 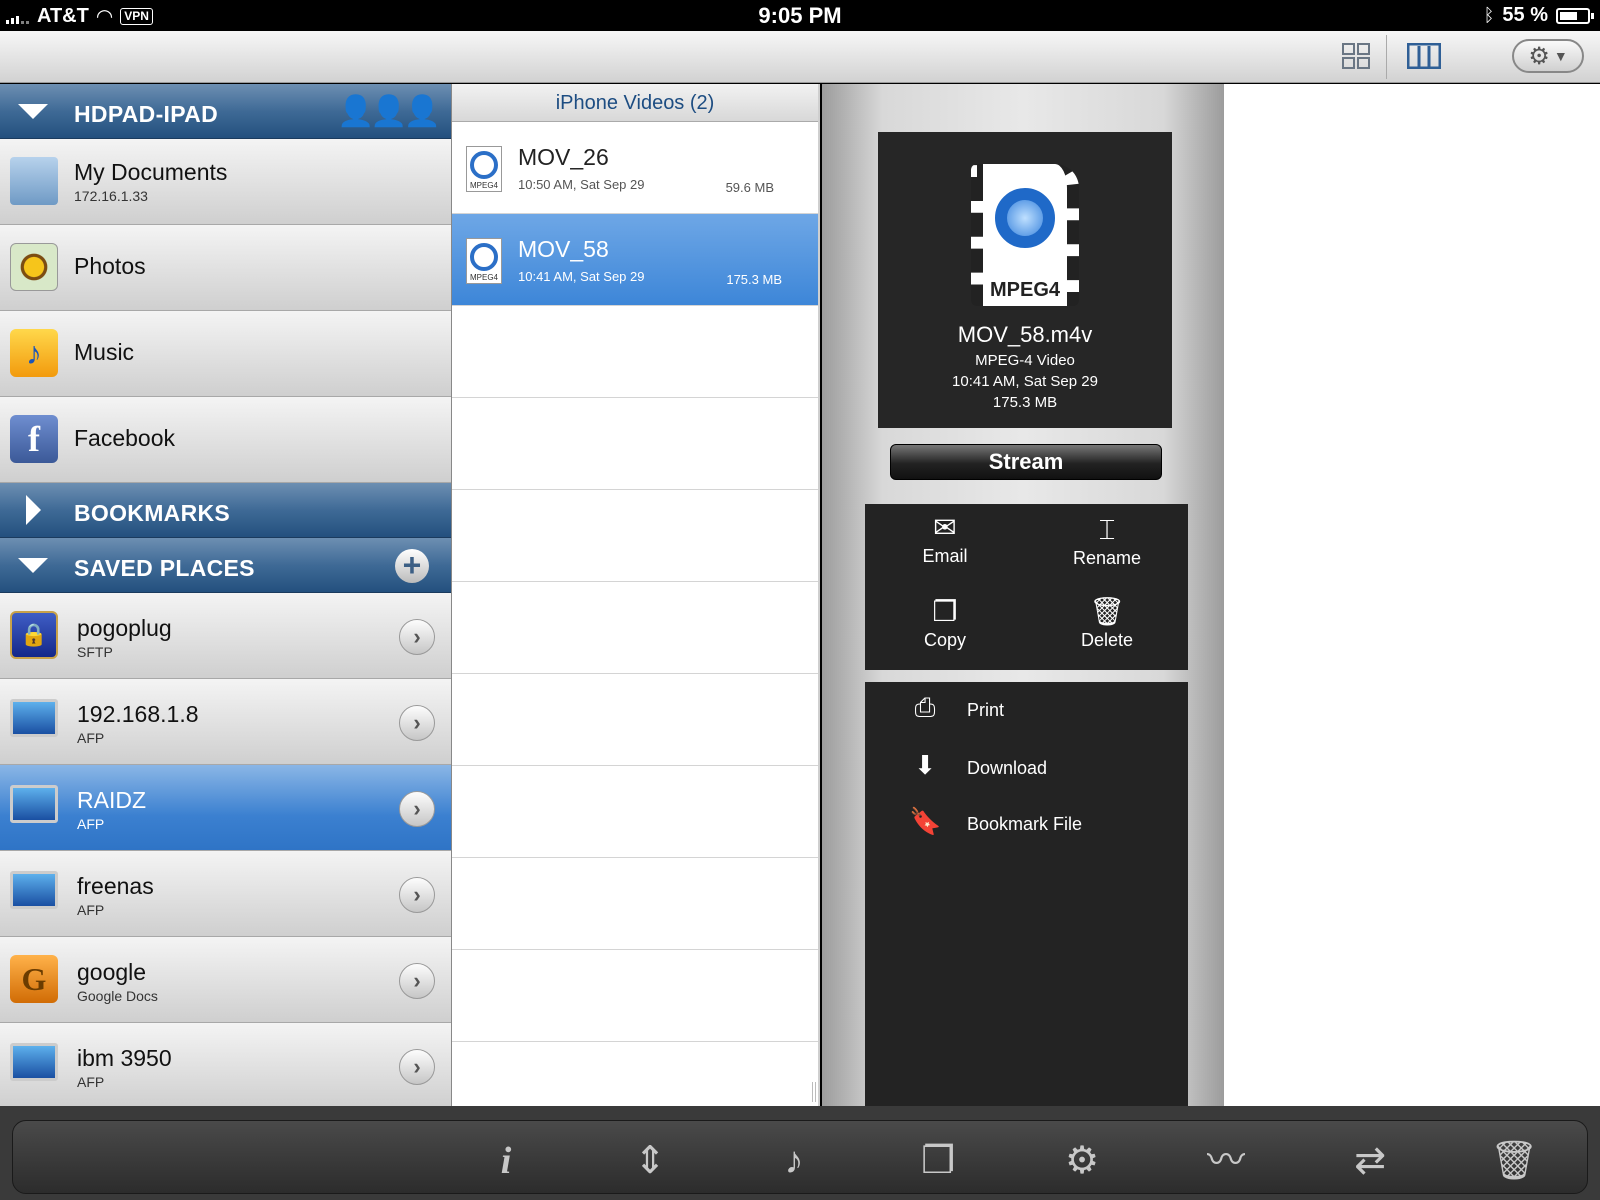 What do you see at coordinates (938, 1161) in the screenshot?
I see `documents-icon: ❐` at bounding box center [938, 1161].